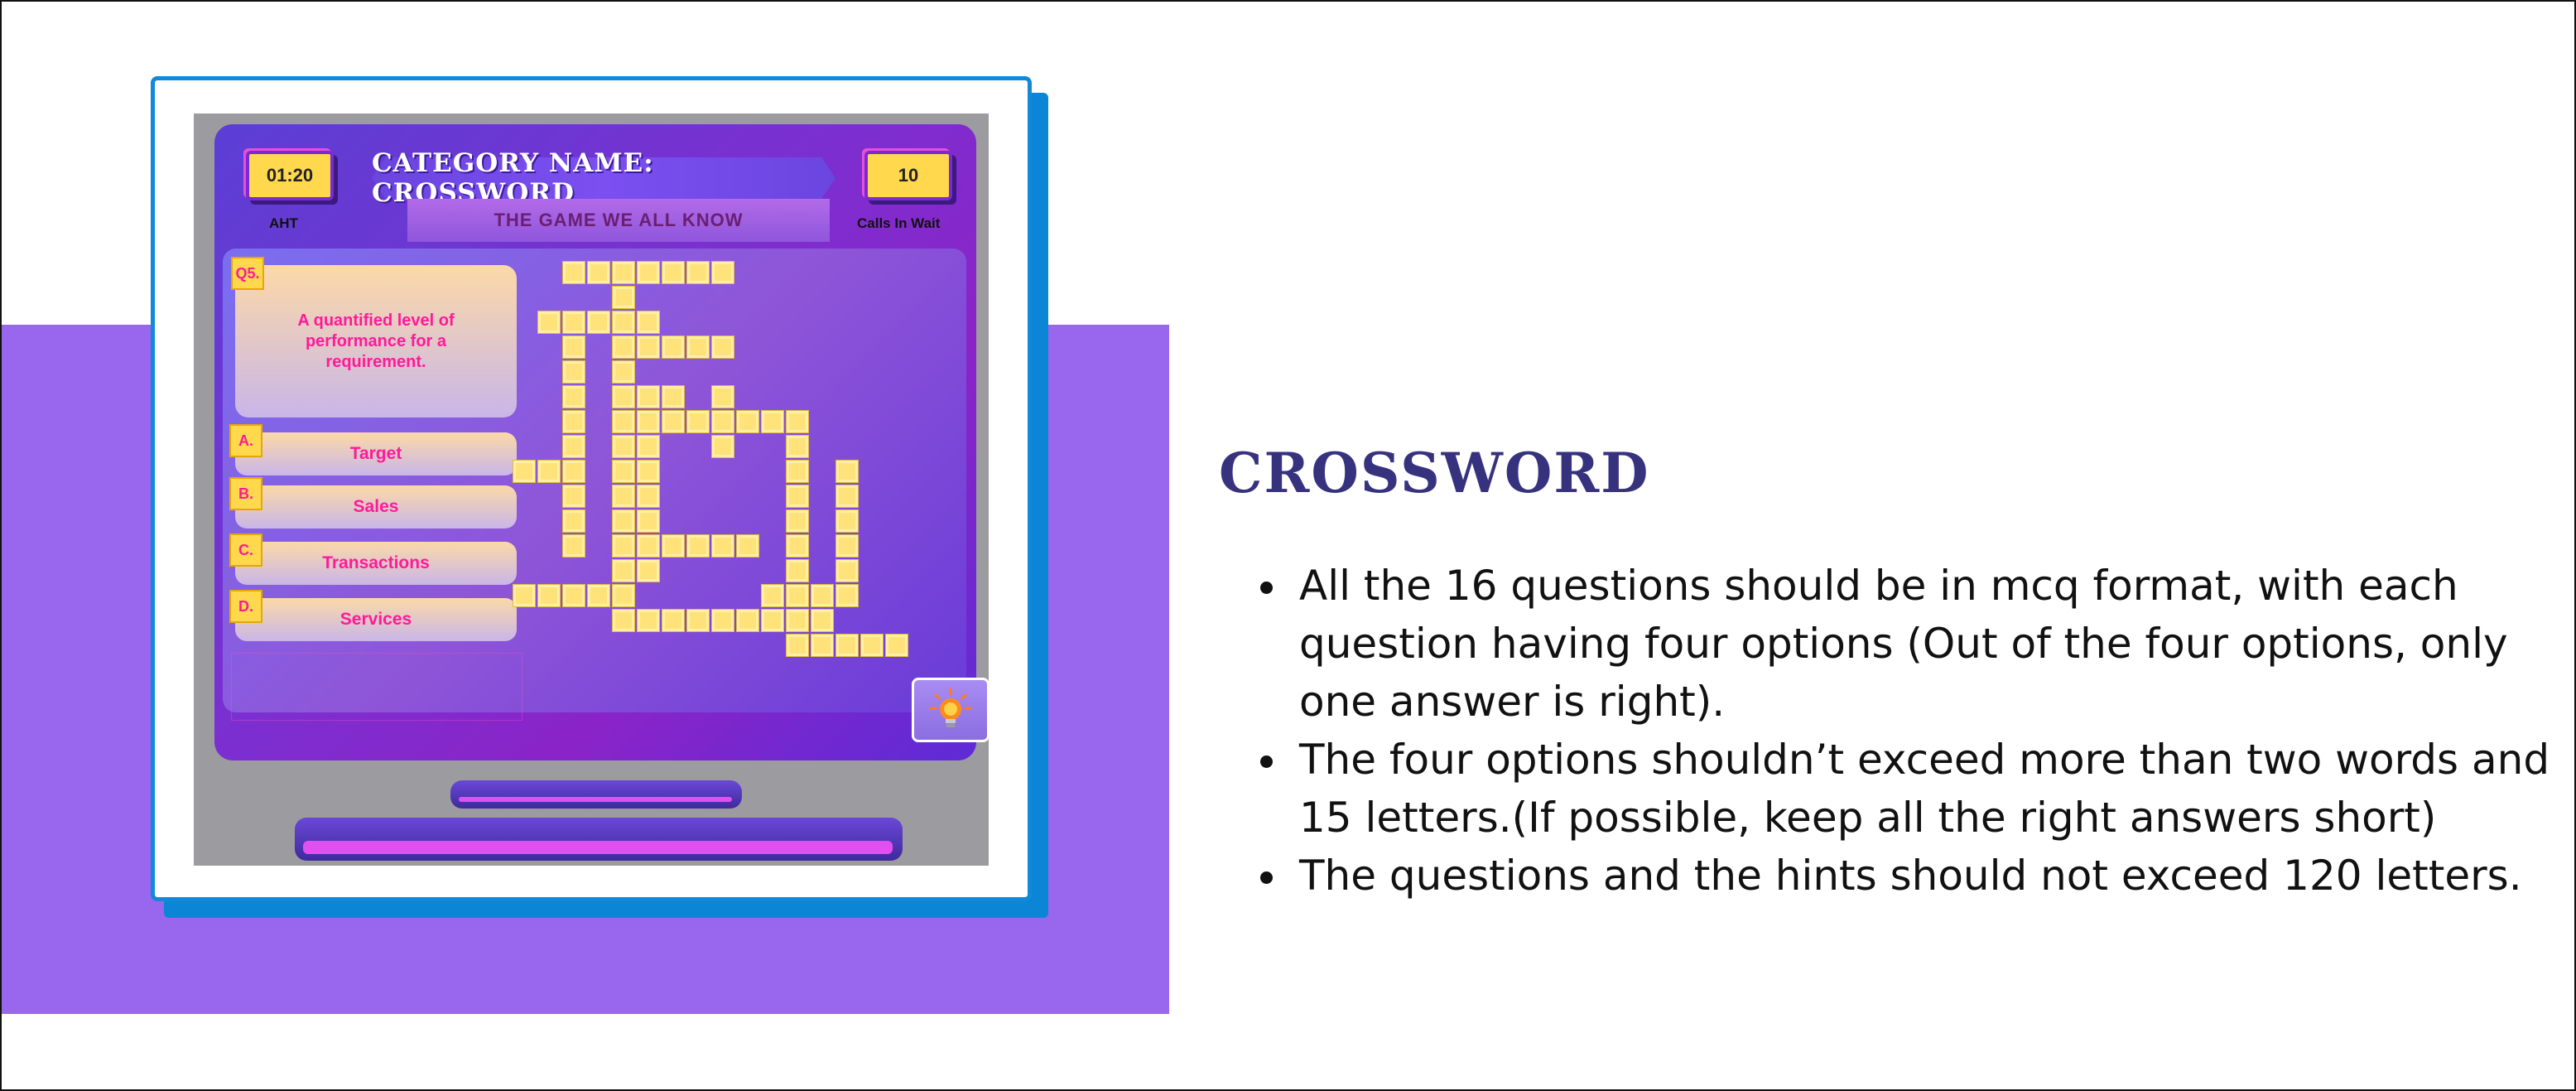  Describe the element at coordinates (1434, 473) in the screenshot. I see `section-heading: CROSSWORD` at that location.